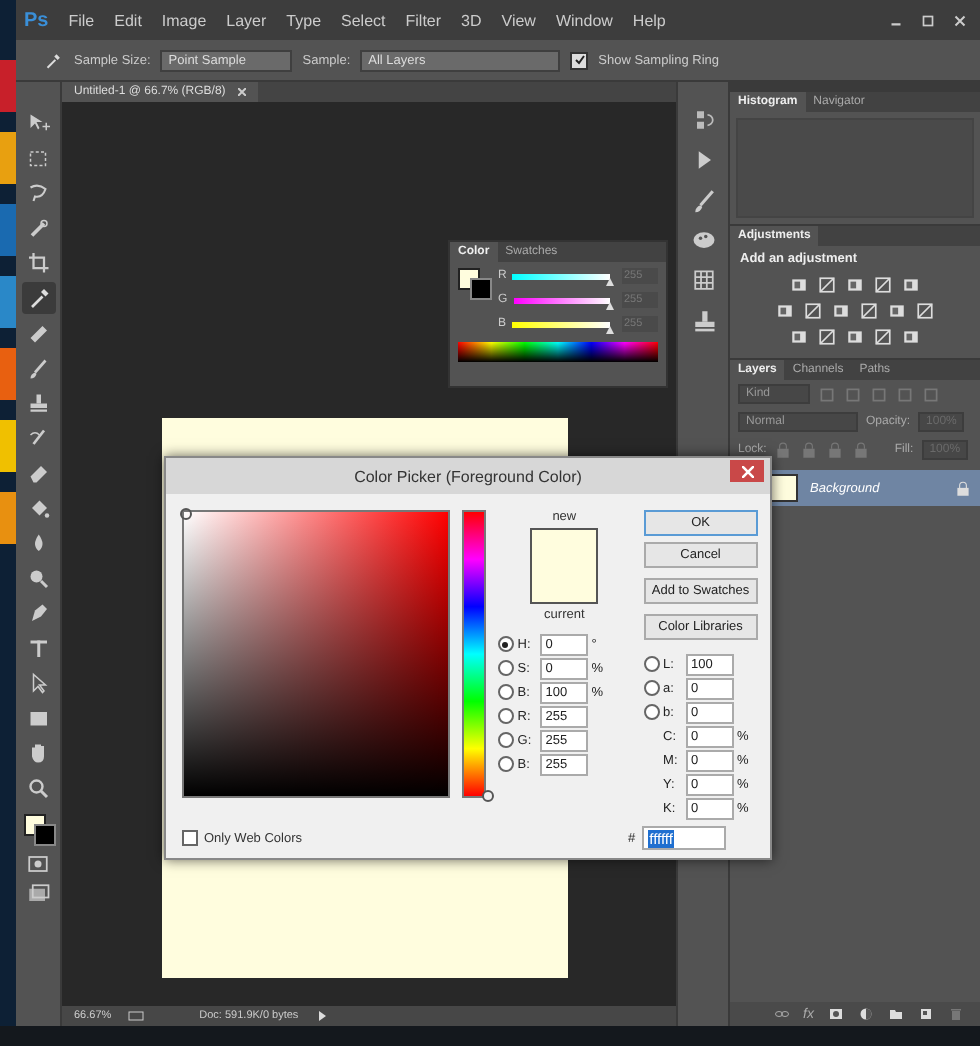  I want to click on color-field, so click(316, 654).